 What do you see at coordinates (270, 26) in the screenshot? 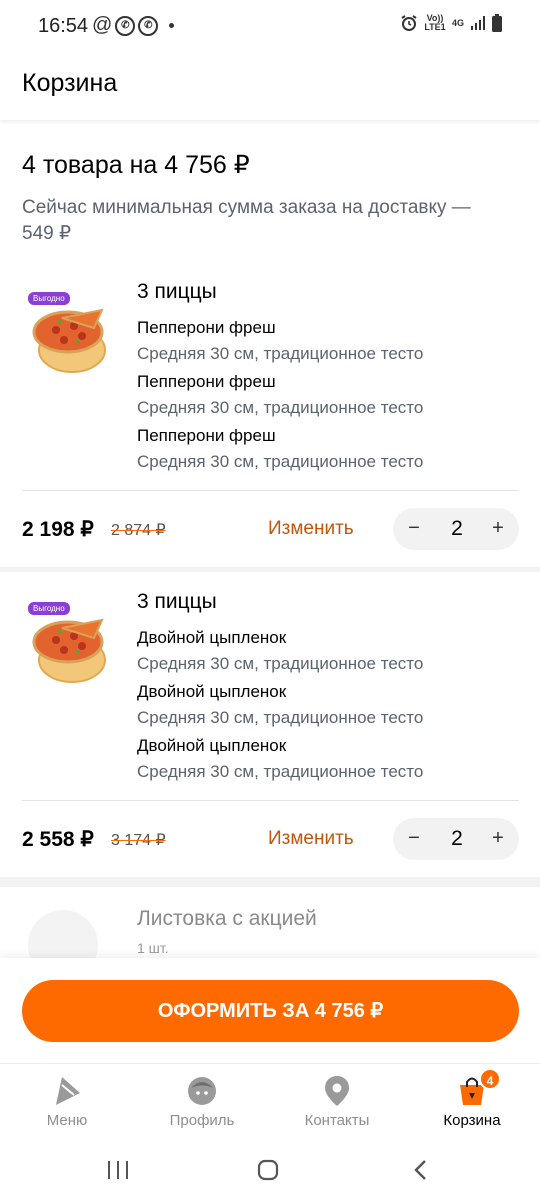
I see `status-bar: 16:54 @ ✆ ✆ Vo)) LTE1 4G` at bounding box center [270, 26].